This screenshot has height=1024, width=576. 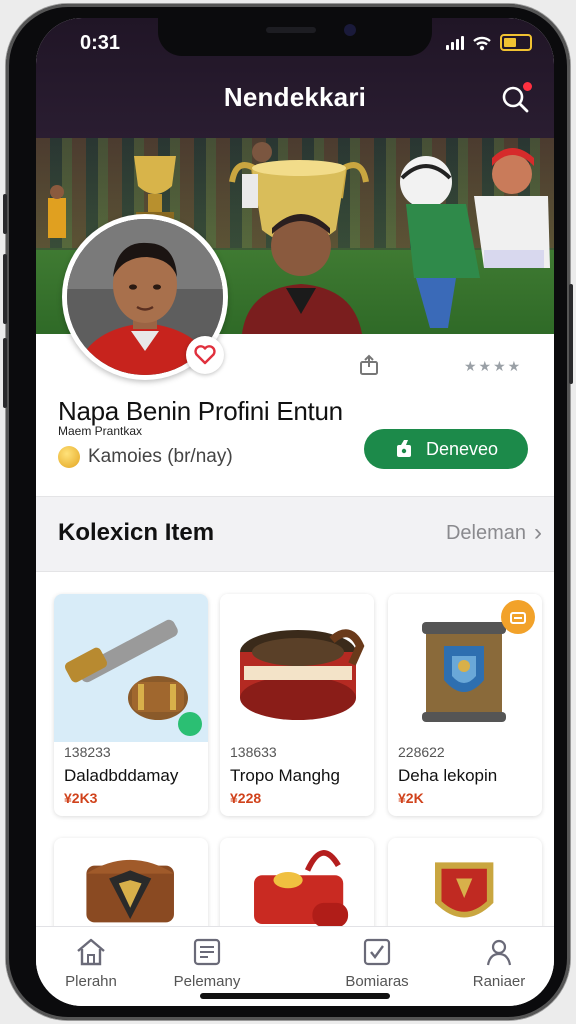 I want to click on item-id: 228622, so click(x=421, y=752).